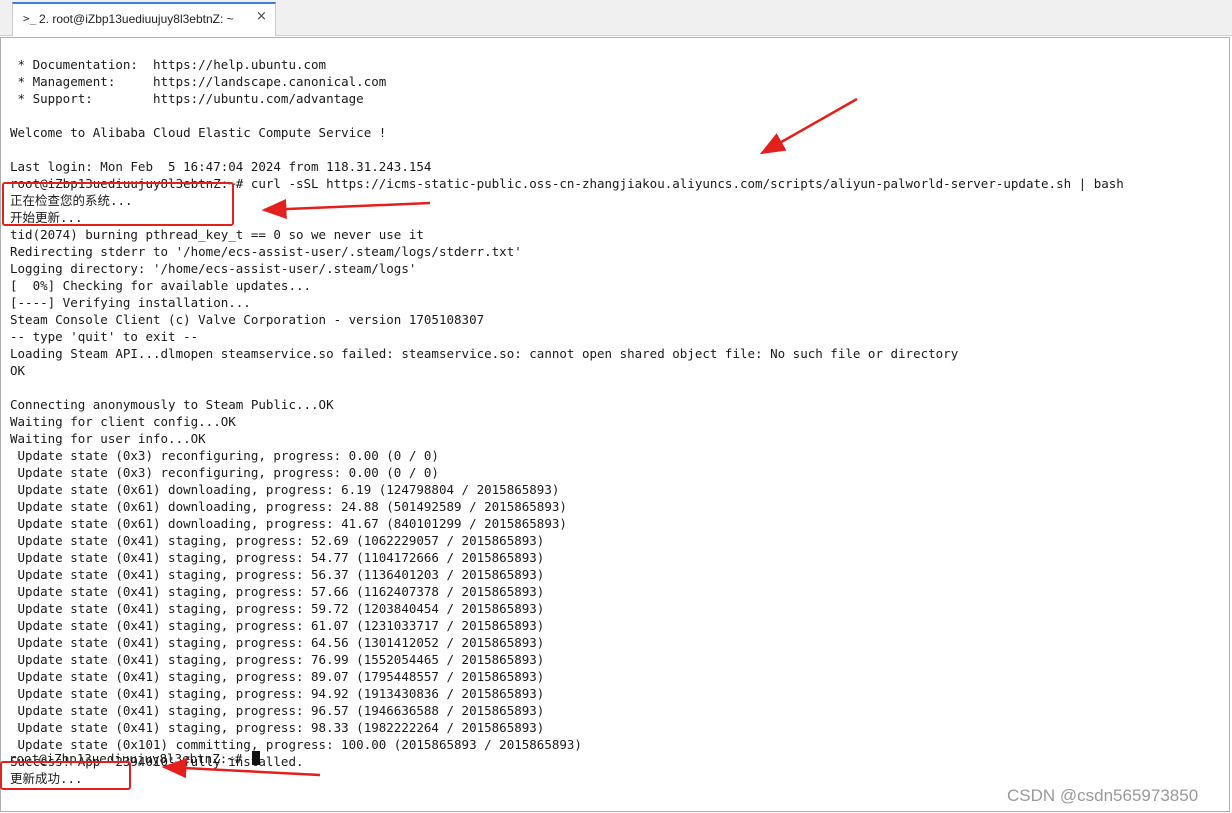 The height and width of the screenshot is (813, 1232). What do you see at coordinates (187, 98) in the screenshot?
I see `terminal-line: * Support: https://ubuntu.com/advantage` at bounding box center [187, 98].